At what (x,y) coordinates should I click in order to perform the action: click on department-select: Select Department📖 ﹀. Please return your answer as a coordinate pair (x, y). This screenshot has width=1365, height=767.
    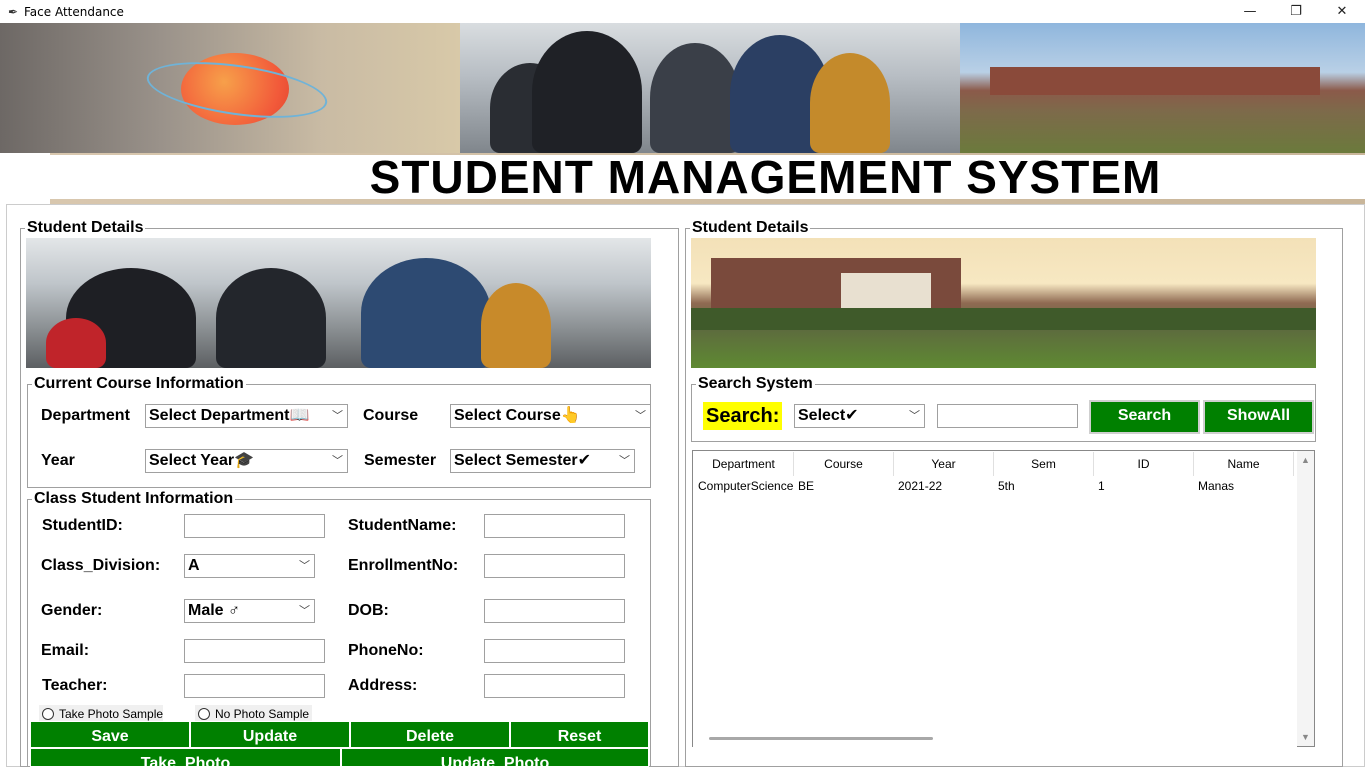
    Looking at the image, I should click on (246, 416).